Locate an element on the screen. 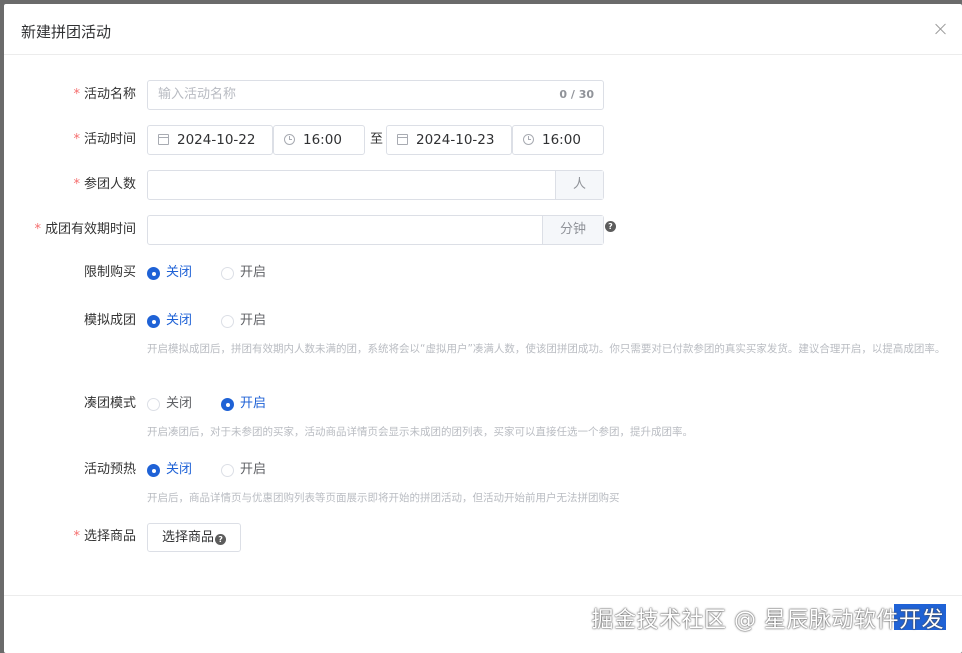 The width and height of the screenshot is (962, 653). form-row-group-valid-time: * 成团有效期时间 分钟 ? is located at coordinates (483, 230).